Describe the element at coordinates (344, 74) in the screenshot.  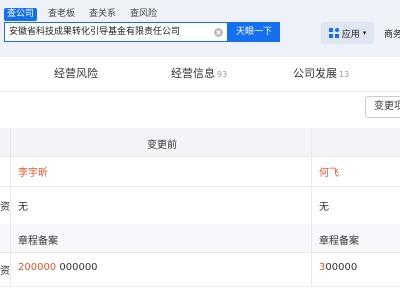
I see `nav-tab-count: 13` at that location.